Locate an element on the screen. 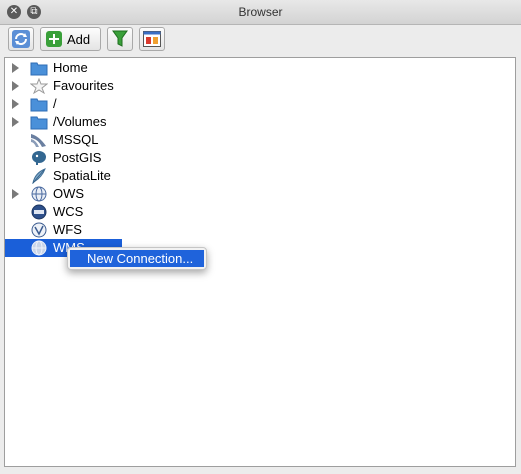  tree-item-label: Favourites is located at coordinates (83, 85).